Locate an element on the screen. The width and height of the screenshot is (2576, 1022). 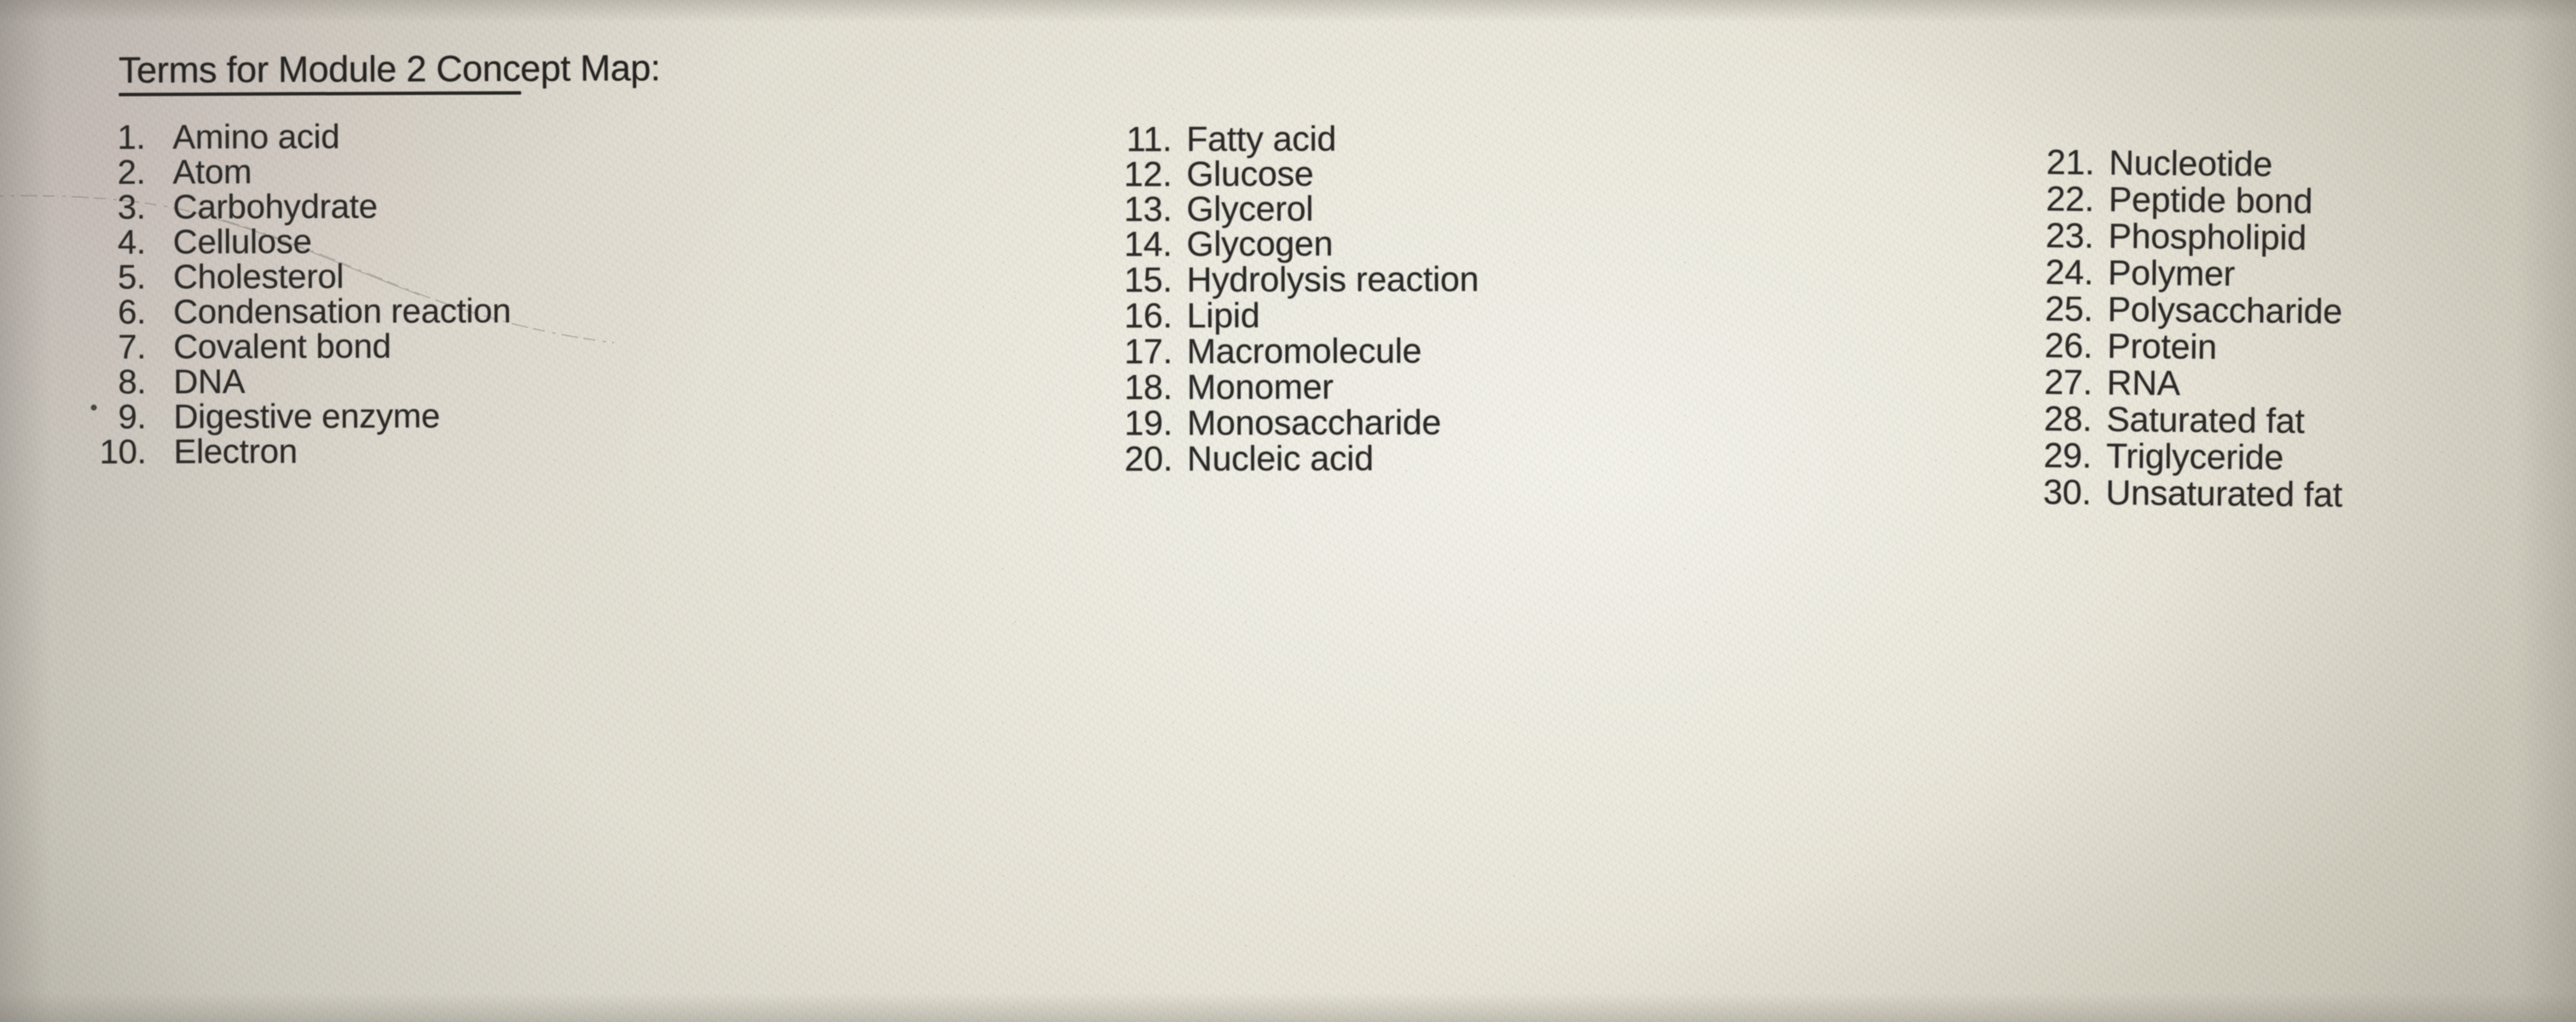
photo-edge-bottom is located at coordinates (1288, 1007).